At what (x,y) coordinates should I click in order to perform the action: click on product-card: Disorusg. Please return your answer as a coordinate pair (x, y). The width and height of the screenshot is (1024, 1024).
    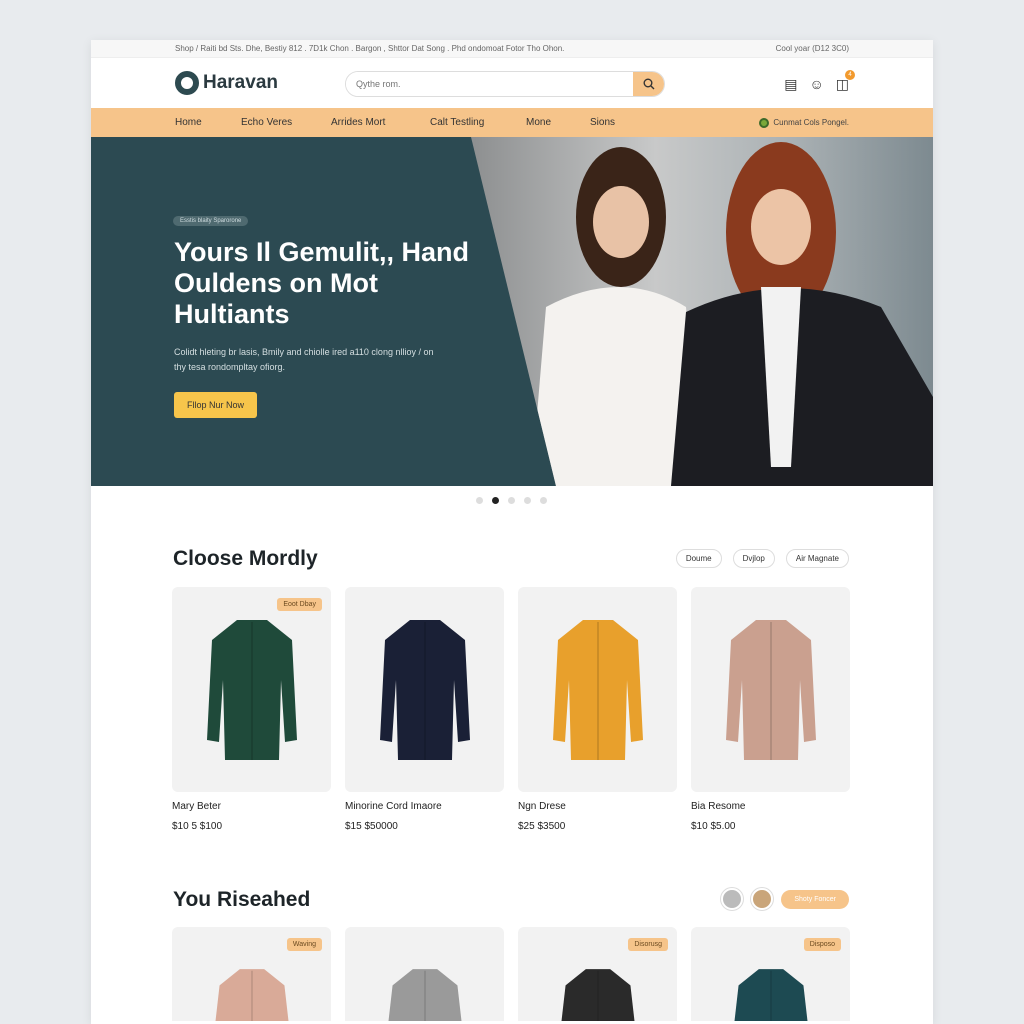
    Looking at the image, I should click on (597, 974).